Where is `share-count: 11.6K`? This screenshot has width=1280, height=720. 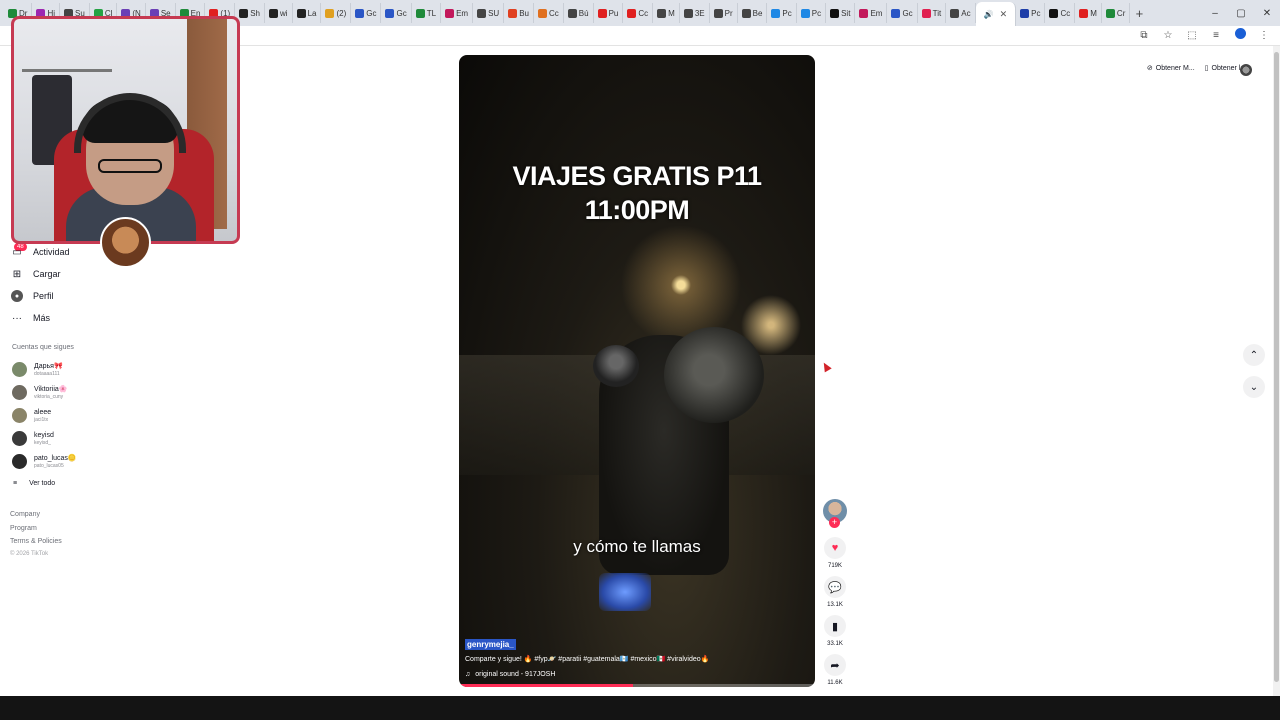
share-count: 11.6K is located at coordinates (835, 683).